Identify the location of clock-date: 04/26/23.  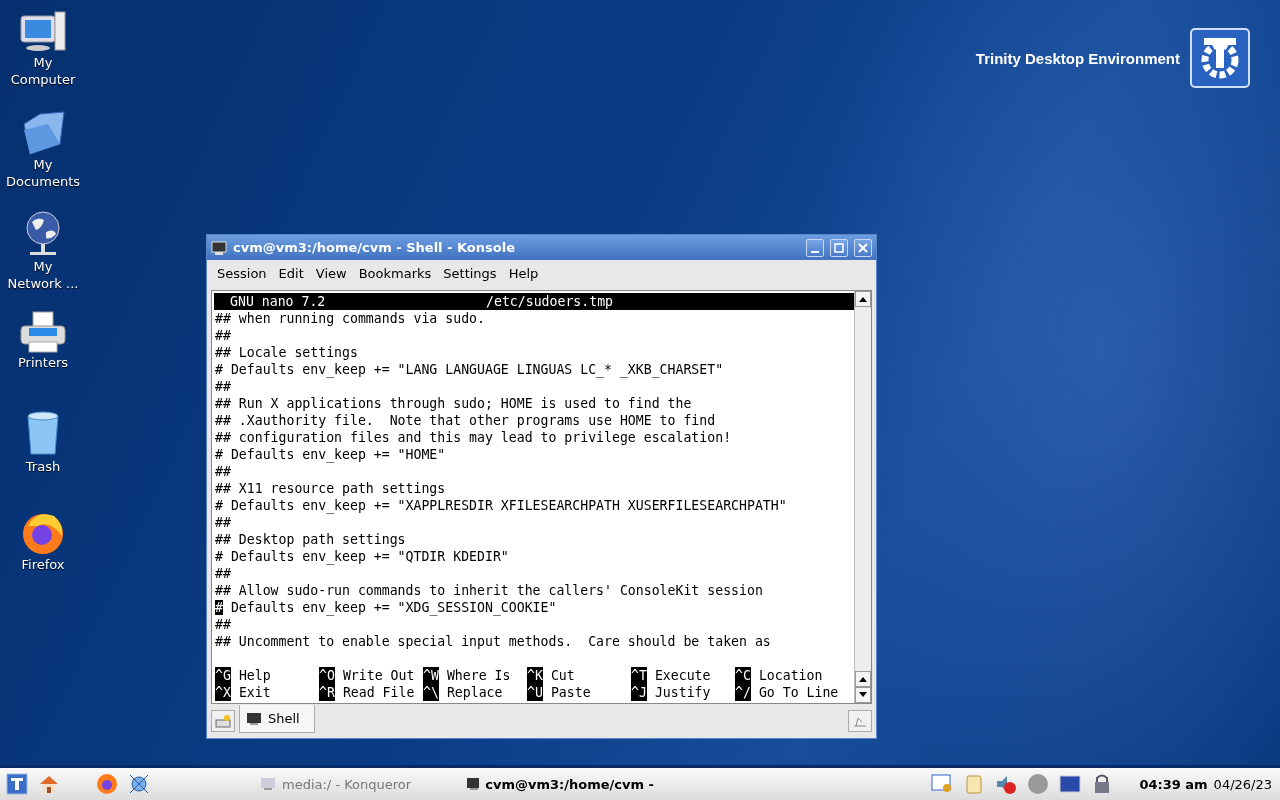
(1242, 784).